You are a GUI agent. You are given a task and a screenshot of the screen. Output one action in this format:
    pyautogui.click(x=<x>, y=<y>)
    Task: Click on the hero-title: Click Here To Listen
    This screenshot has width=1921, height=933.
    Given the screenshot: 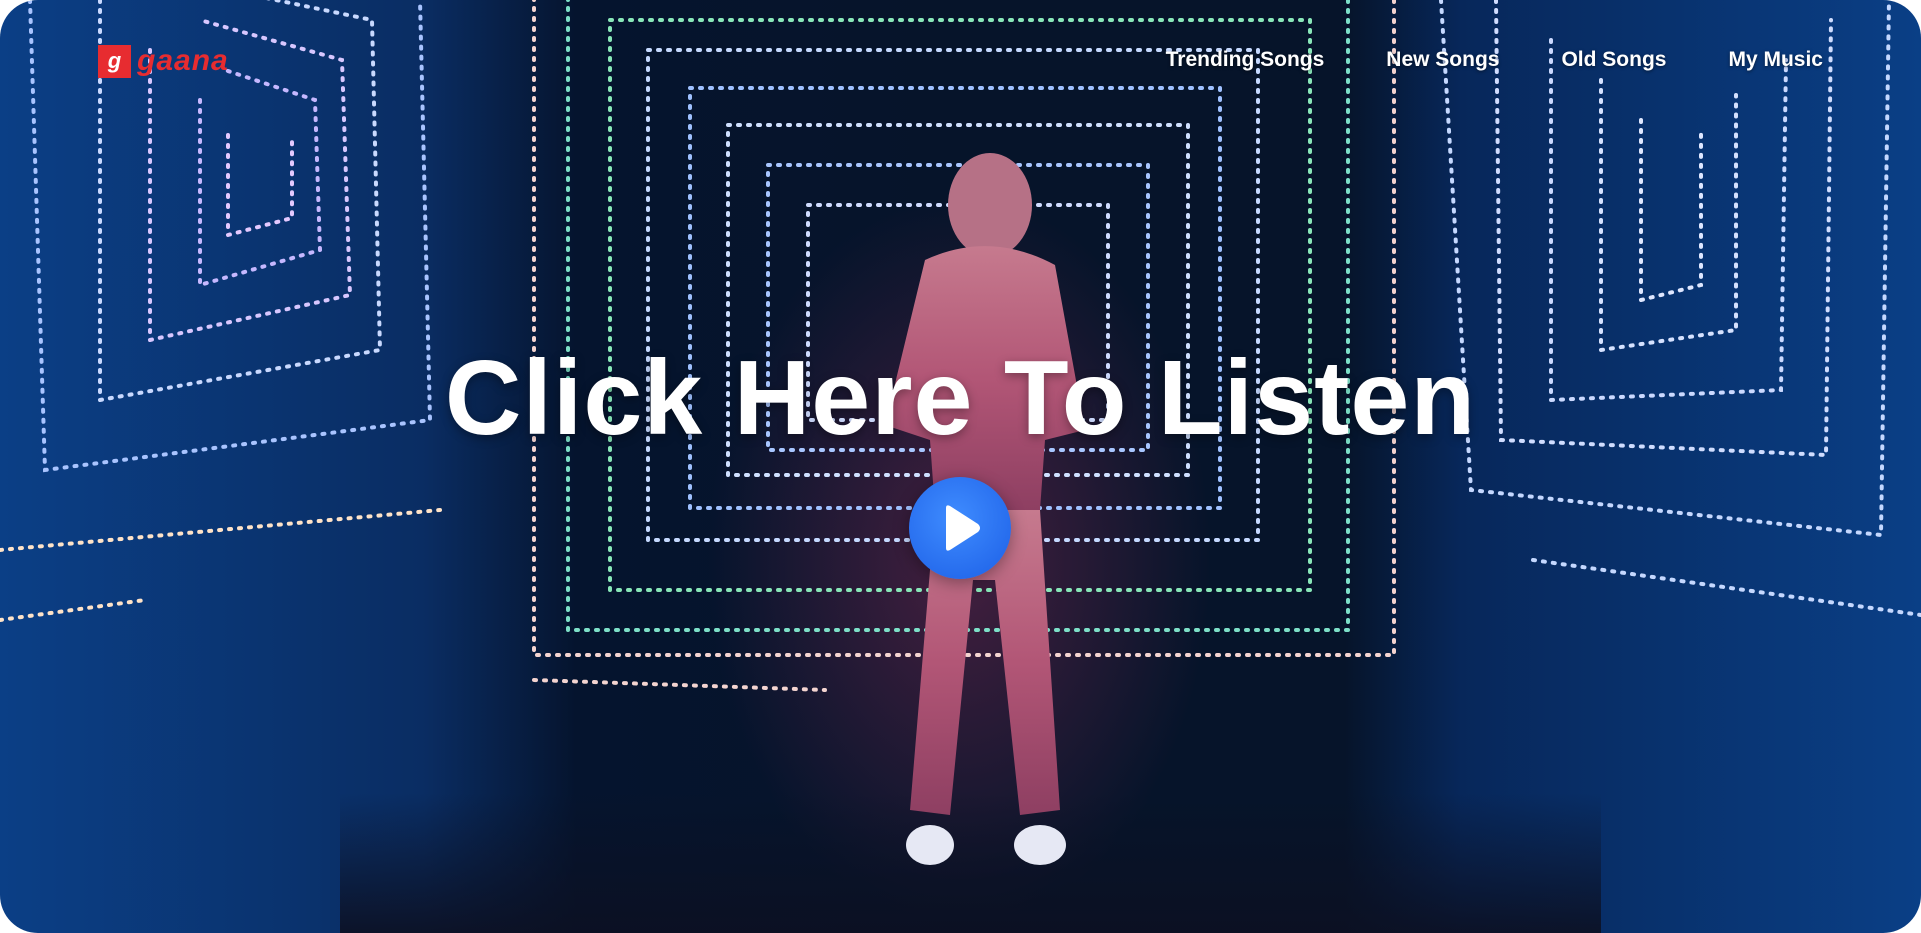 What is the action you would take?
    pyautogui.click(x=960, y=398)
    